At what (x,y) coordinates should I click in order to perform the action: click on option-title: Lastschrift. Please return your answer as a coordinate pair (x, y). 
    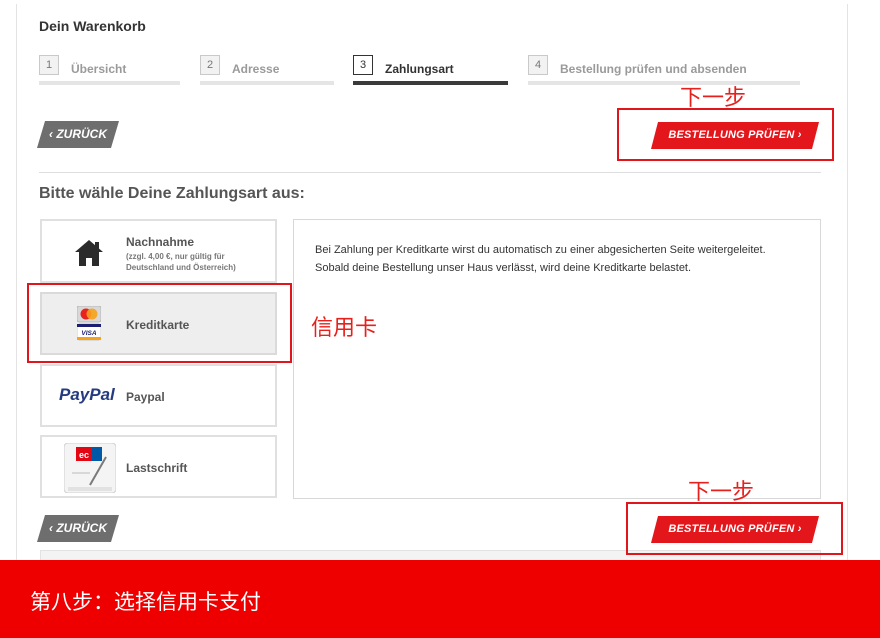
    Looking at the image, I should click on (157, 468).